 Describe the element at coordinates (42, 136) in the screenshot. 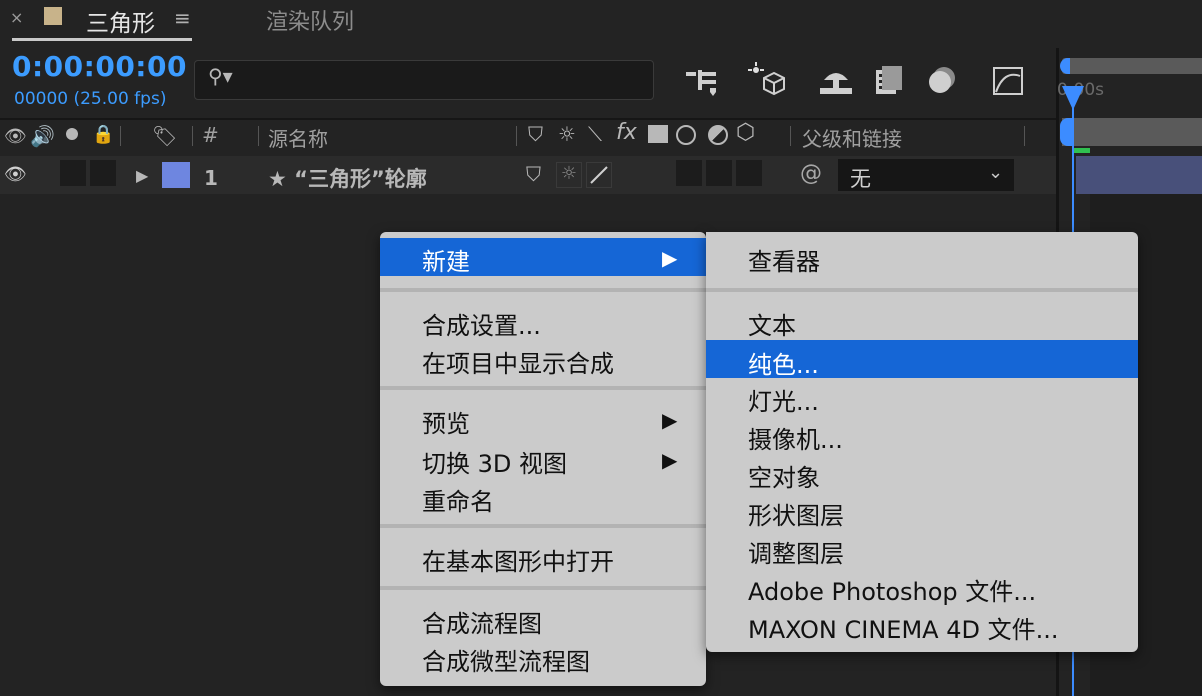

I see `audio-icon: 🔊` at that location.